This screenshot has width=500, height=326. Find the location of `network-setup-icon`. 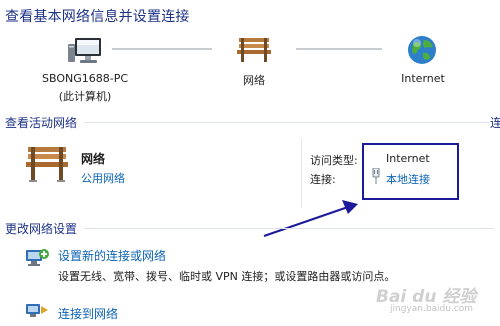

network-setup-icon is located at coordinates (37, 258).